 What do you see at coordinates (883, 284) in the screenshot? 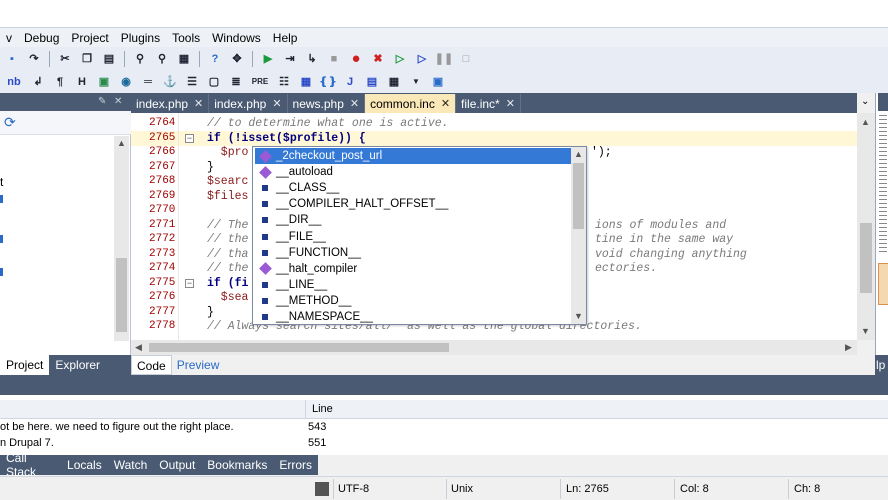
I see `minimap-viewport` at bounding box center [883, 284].